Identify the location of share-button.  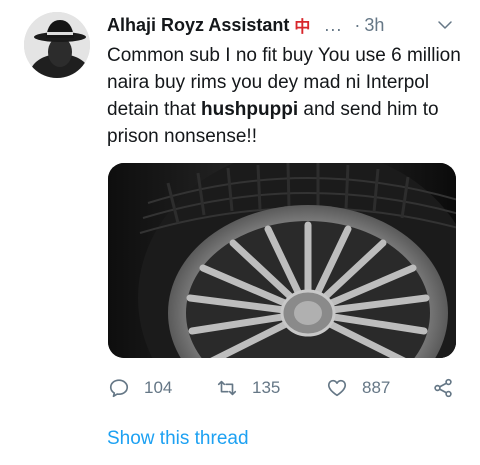
(443, 388).